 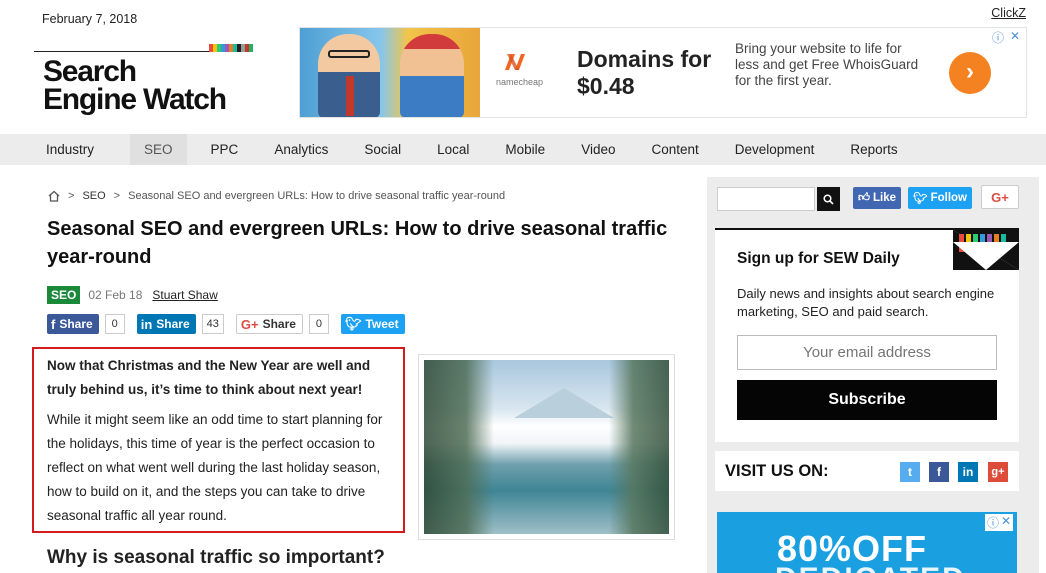 I want to click on ad-illustration, so click(x=390, y=72).